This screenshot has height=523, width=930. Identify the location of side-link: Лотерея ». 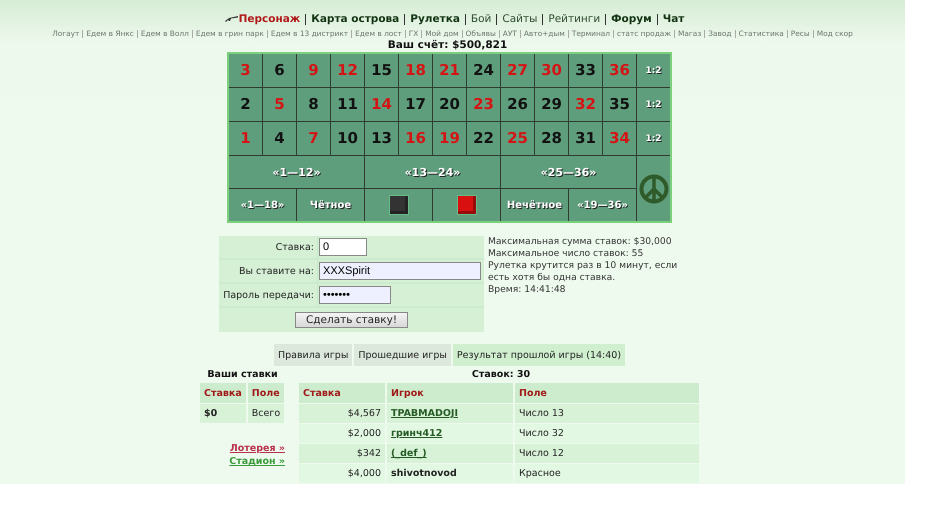
(257, 448).